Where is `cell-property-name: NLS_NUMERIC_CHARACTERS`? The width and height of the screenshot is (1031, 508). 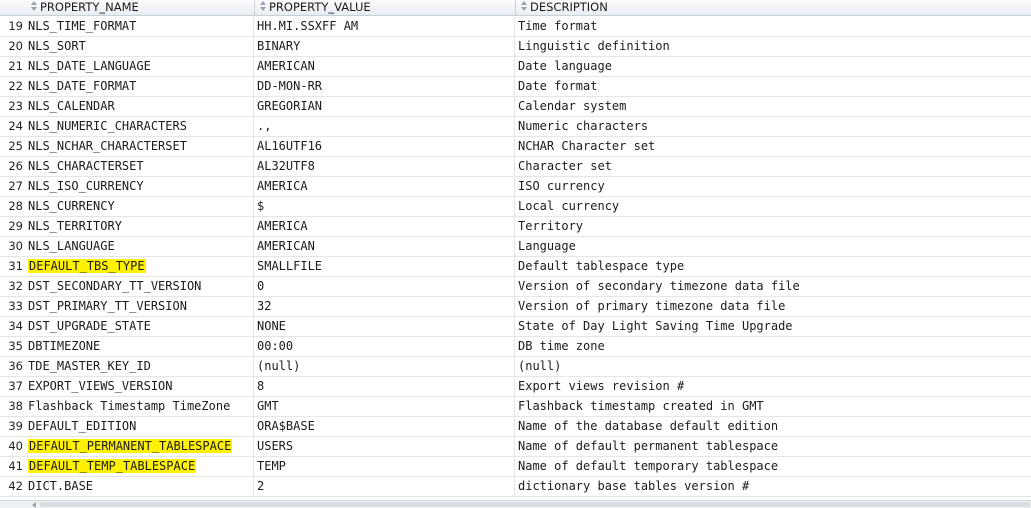 cell-property-name: NLS_NUMERIC_CHARACTERS is located at coordinates (140, 126).